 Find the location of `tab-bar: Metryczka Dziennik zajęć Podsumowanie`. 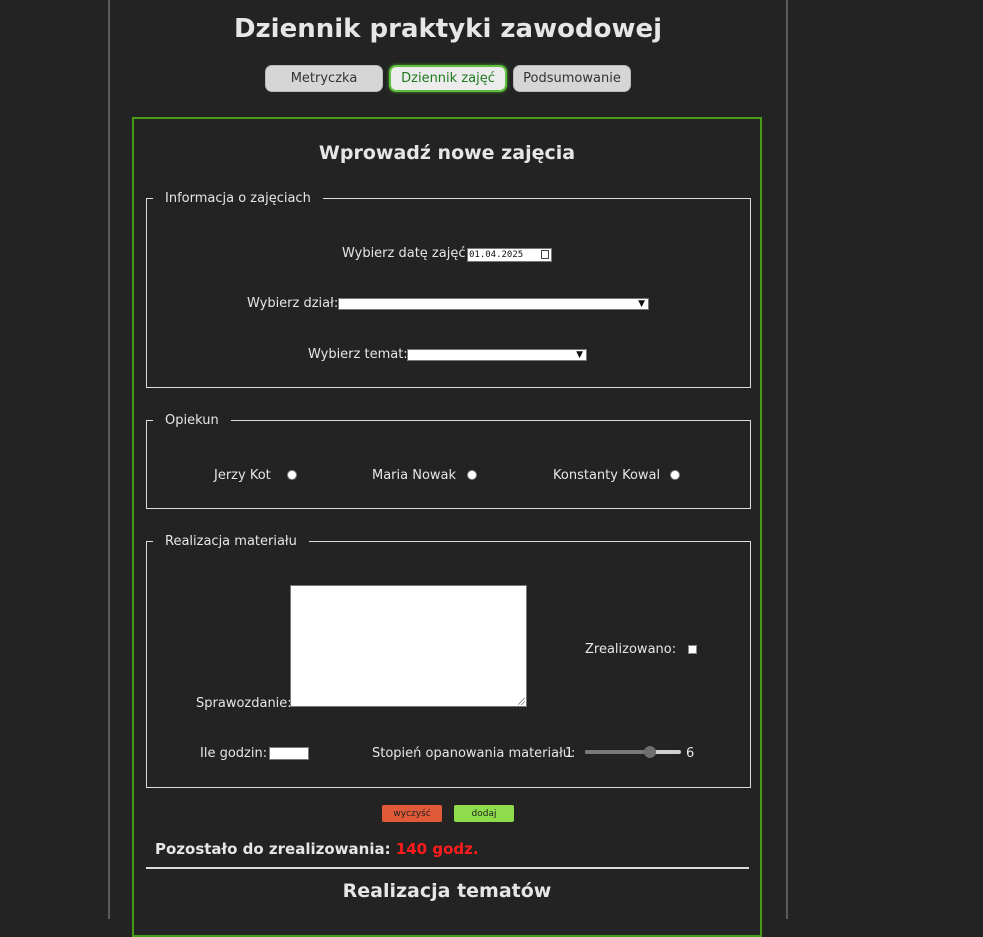

tab-bar: Metryczka Dziennik zajęć Podsumowanie is located at coordinates (448, 78).